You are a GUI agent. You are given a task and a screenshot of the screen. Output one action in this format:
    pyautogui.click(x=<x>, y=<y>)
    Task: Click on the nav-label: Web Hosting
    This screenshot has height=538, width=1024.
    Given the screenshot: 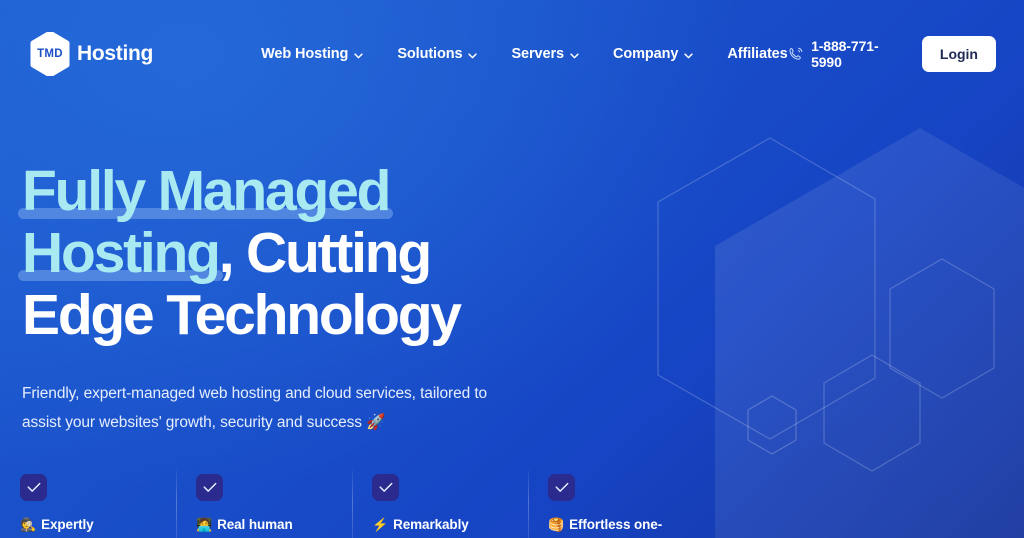 What is the action you would take?
    pyautogui.click(x=305, y=54)
    